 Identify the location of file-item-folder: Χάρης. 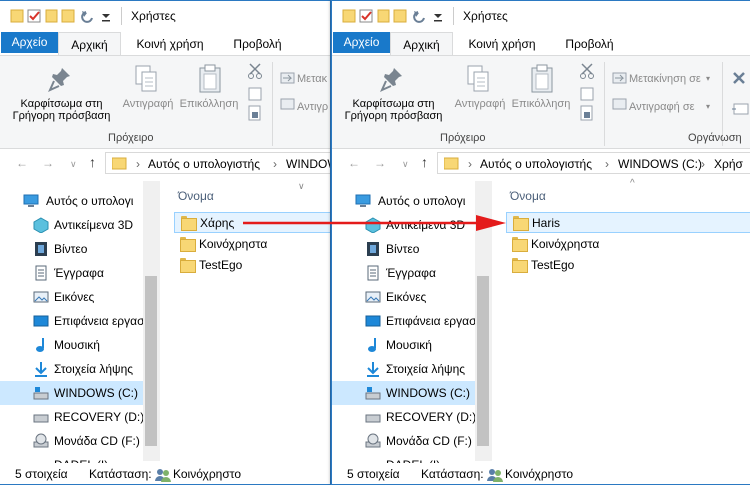
(252, 222).